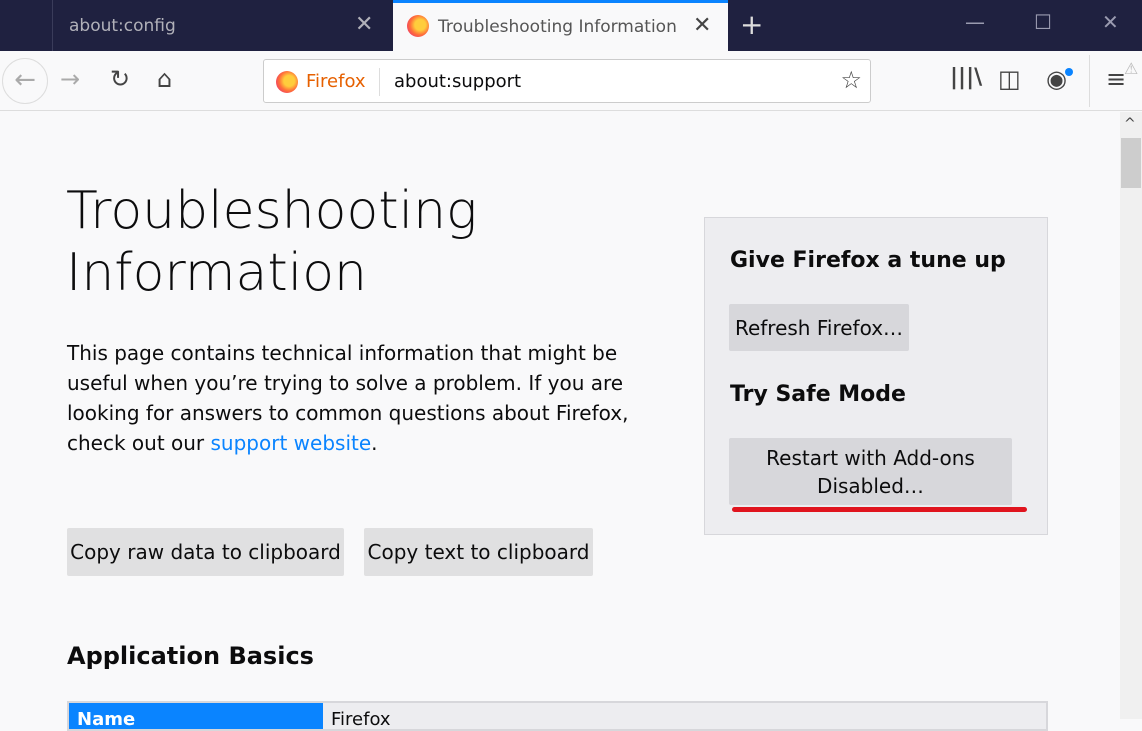 The width and height of the screenshot is (1142, 731). Describe the element at coordinates (1043, 22) in the screenshot. I see `maximize-icon: ☐` at that location.